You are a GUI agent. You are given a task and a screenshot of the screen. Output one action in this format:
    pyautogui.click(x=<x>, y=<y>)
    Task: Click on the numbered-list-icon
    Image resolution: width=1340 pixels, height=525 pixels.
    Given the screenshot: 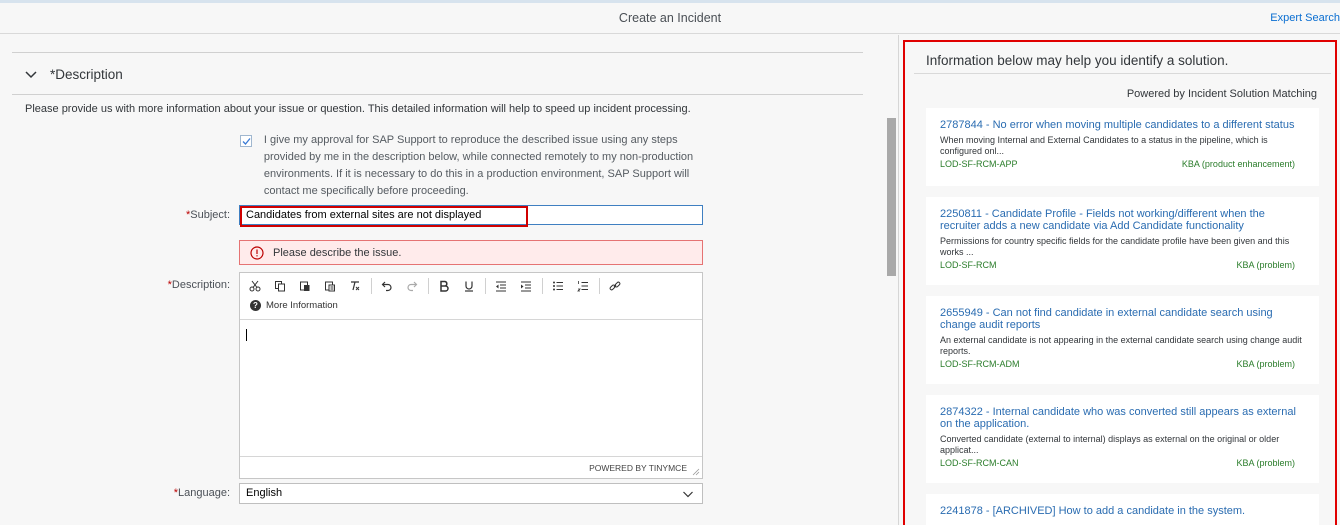 What is the action you would take?
    pyautogui.click(x=583, y=286)
    